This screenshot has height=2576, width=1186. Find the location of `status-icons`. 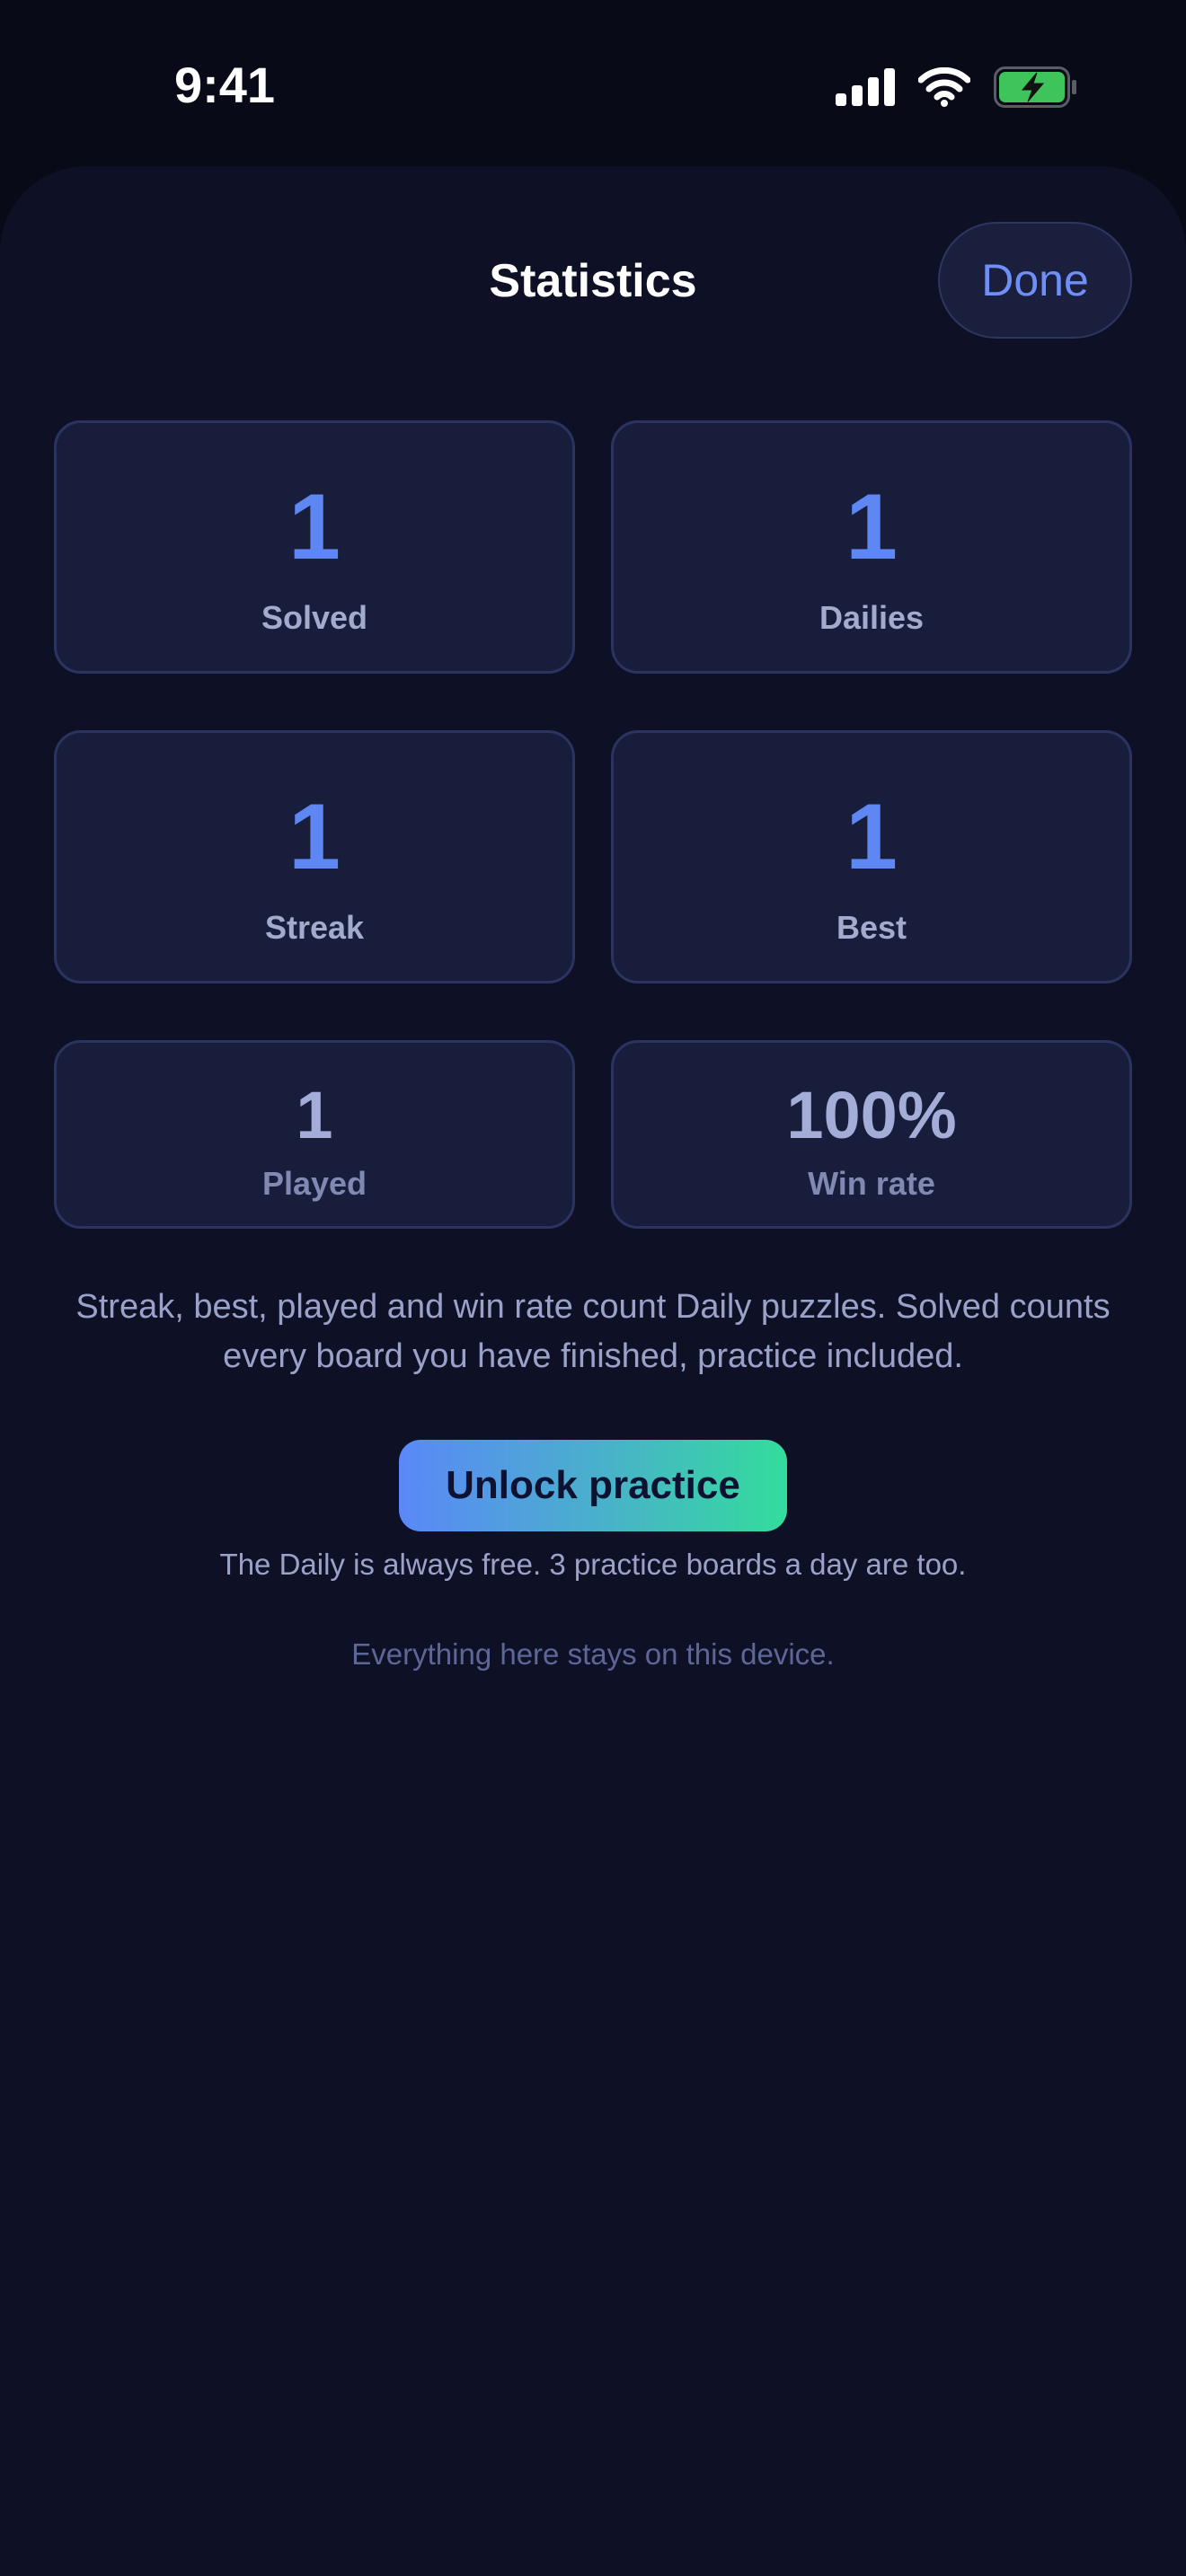

status-icons is located at coordinates (957, 87).